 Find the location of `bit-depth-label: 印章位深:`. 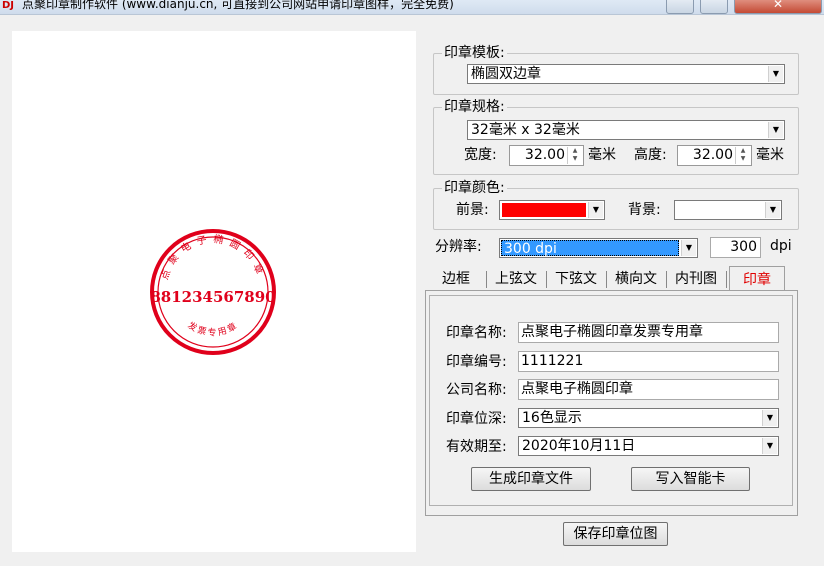

bit-depth-label: 印章位深: is located at coordinates (476, 419).